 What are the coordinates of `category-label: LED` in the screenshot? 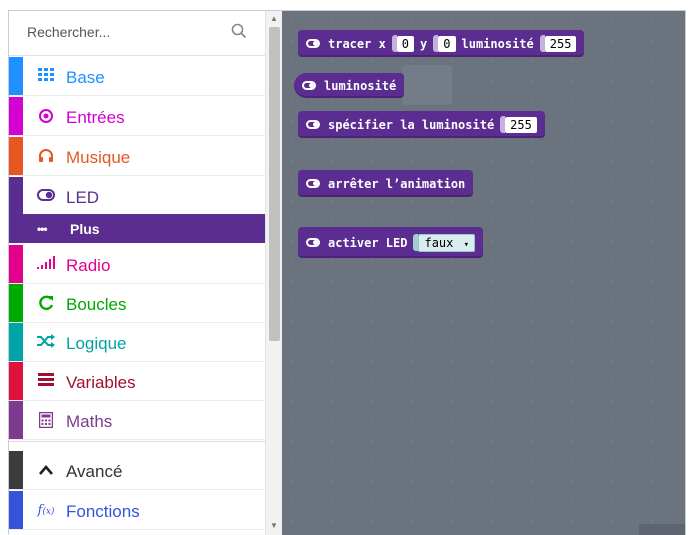 It's located at (83, 197).